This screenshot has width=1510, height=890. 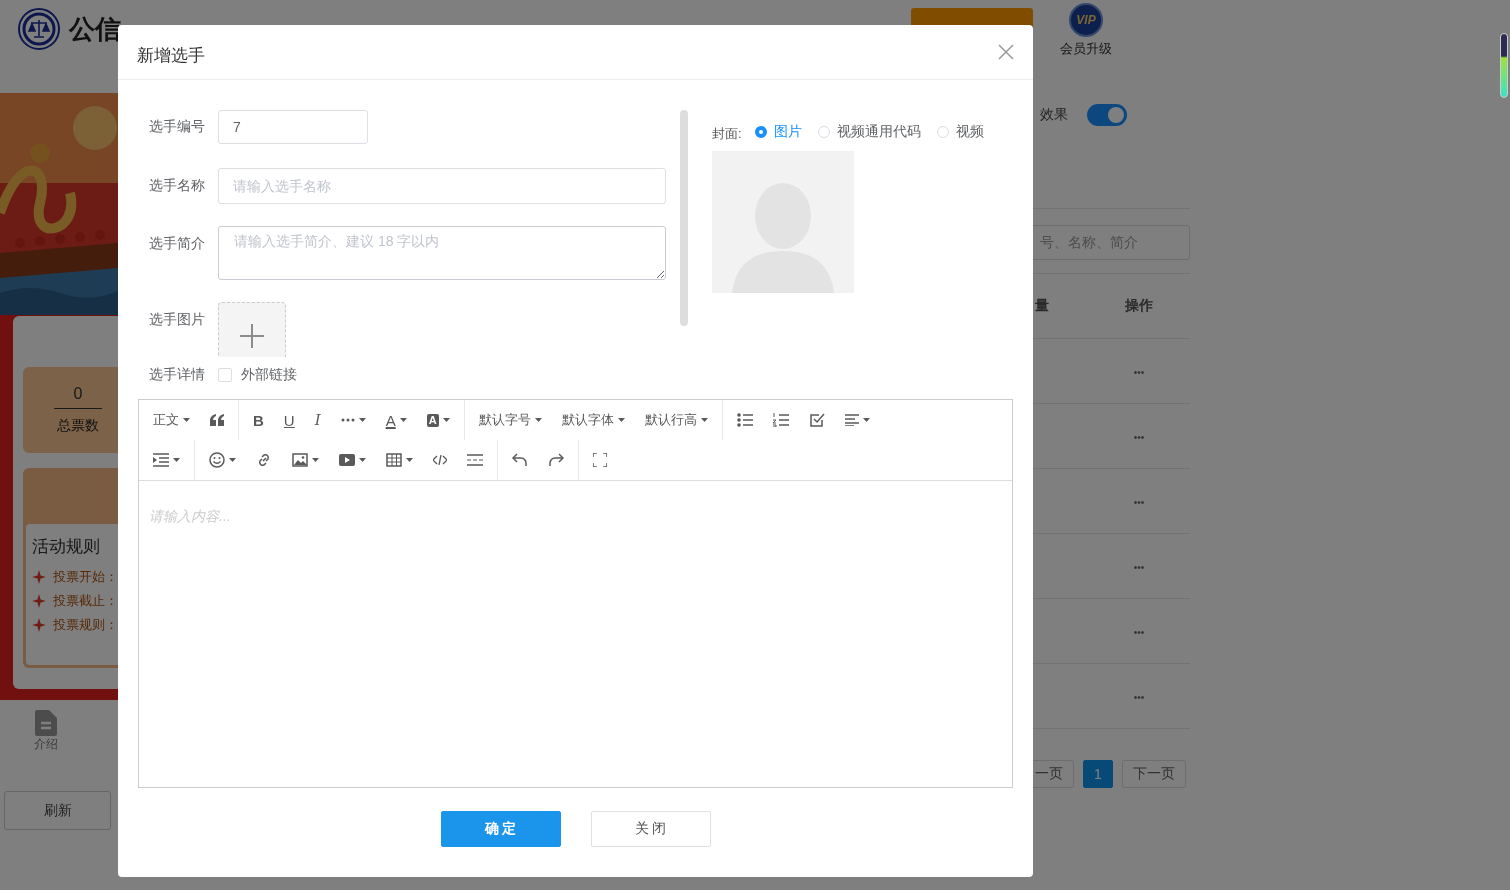 I want to click on rules-title: 活动规则, so click(x=66, y=547).